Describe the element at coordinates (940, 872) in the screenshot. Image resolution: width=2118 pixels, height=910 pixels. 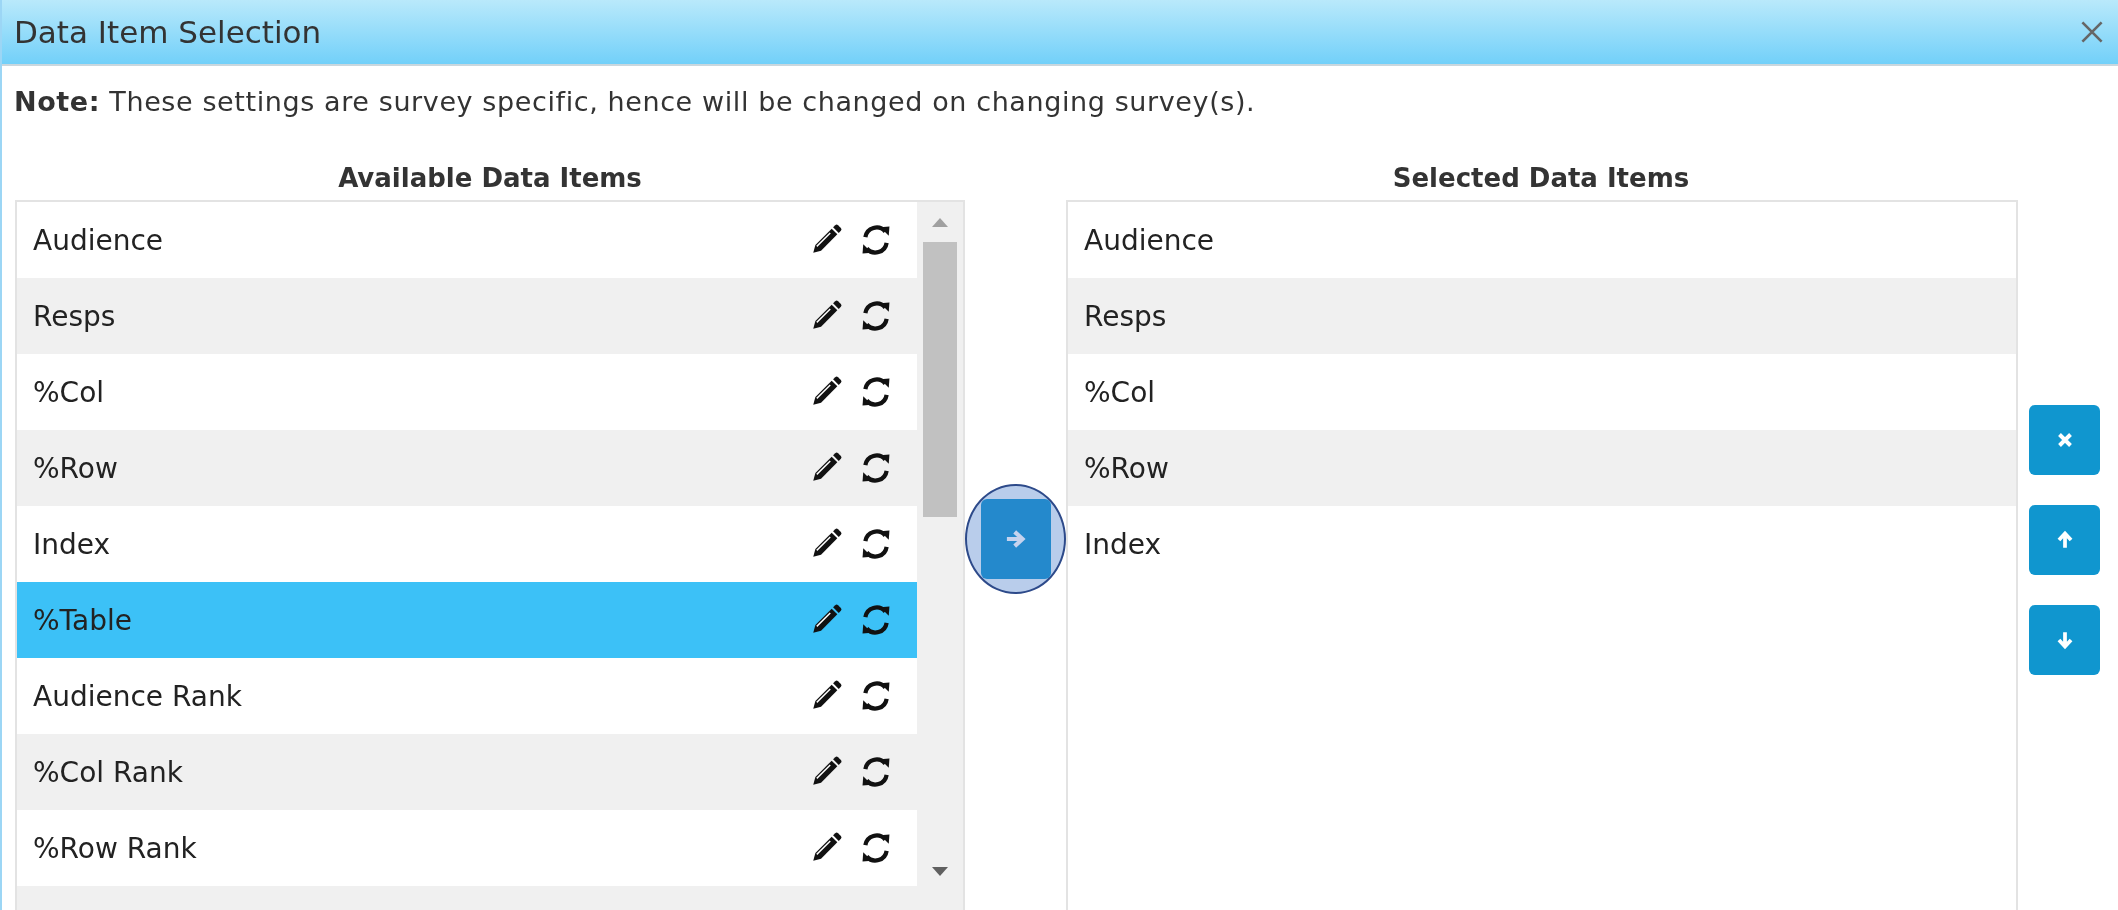
I see `scroll-down-icon` at that location.